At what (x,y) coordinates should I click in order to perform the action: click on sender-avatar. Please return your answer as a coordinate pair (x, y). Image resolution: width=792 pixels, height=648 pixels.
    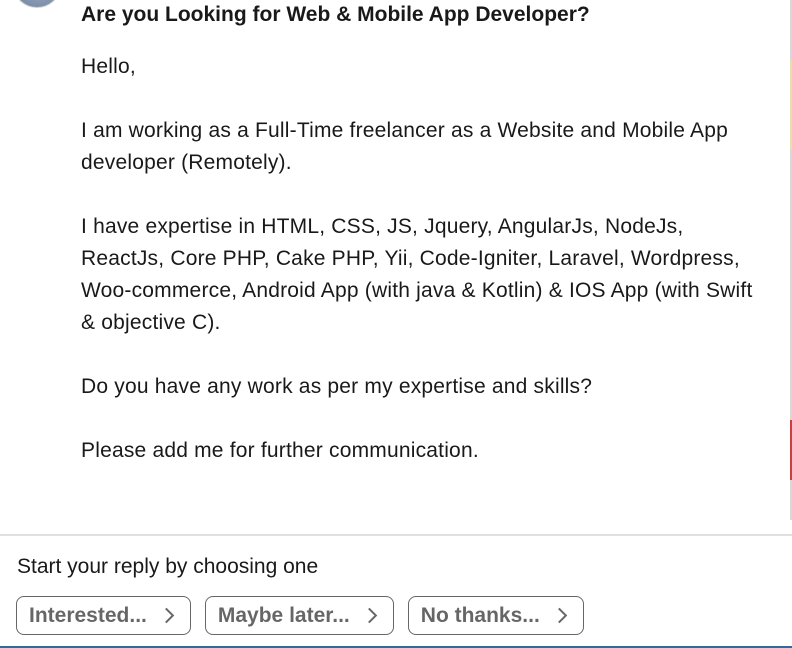
    Looking at the image, I should click on (37, 4).